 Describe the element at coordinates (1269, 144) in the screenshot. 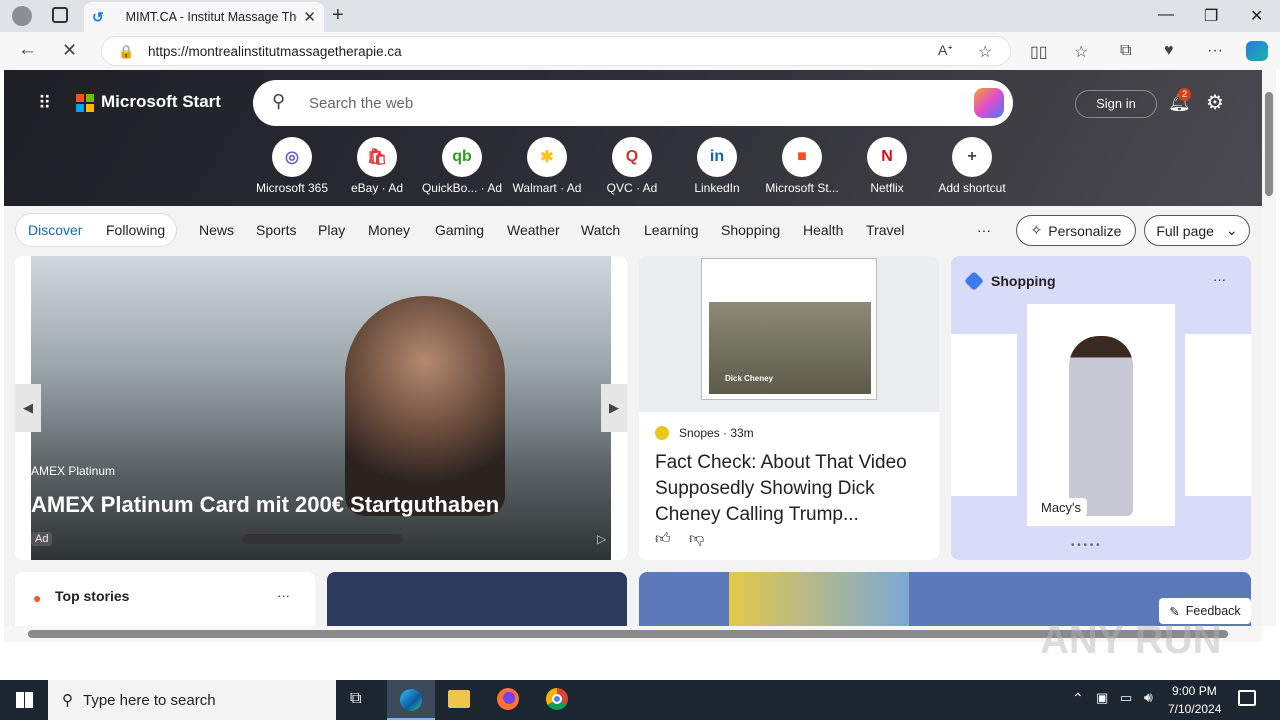

I see `vertical-scroll-thumb` at that location.